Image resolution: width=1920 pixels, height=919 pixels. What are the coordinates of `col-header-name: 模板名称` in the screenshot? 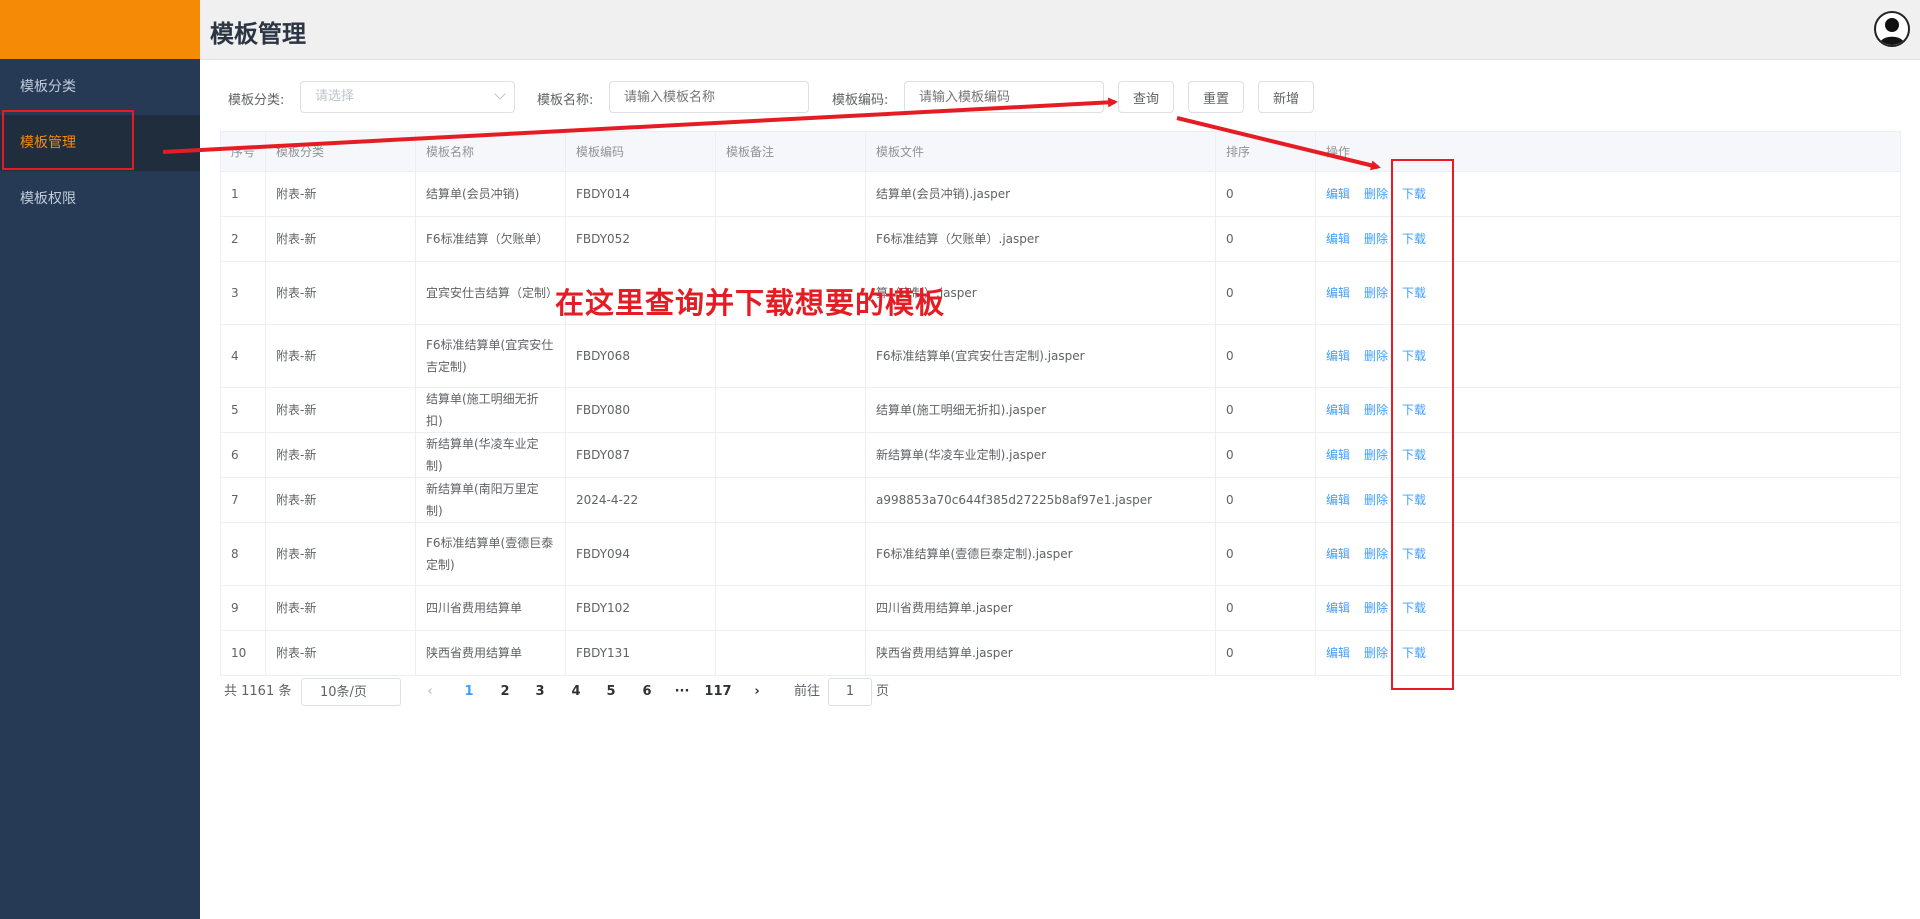 It's located at (490, 151).